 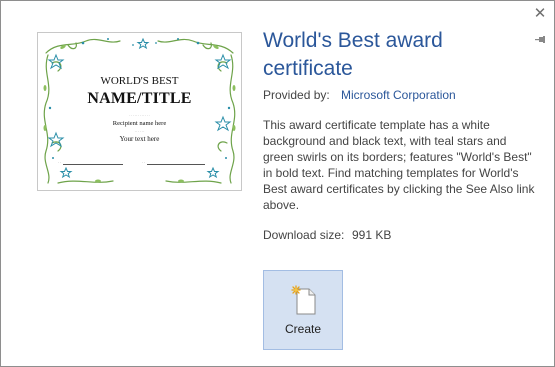 What do you see at coordinates (139, 116) in the screenshot?
I see `certificate-fine-print: · · · · · · · · · · · ·` at bounding box center [139, 116].